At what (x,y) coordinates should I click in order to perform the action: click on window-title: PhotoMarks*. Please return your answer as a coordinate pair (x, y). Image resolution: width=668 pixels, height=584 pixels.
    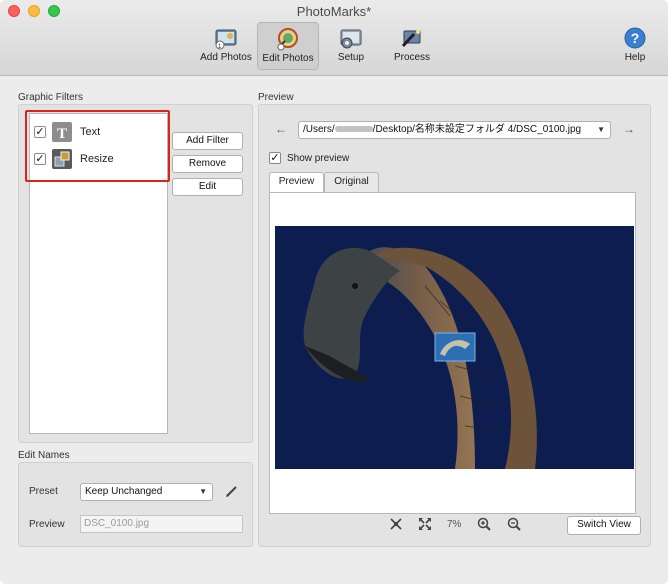
    Looking at the image, I should click on (334, 11).